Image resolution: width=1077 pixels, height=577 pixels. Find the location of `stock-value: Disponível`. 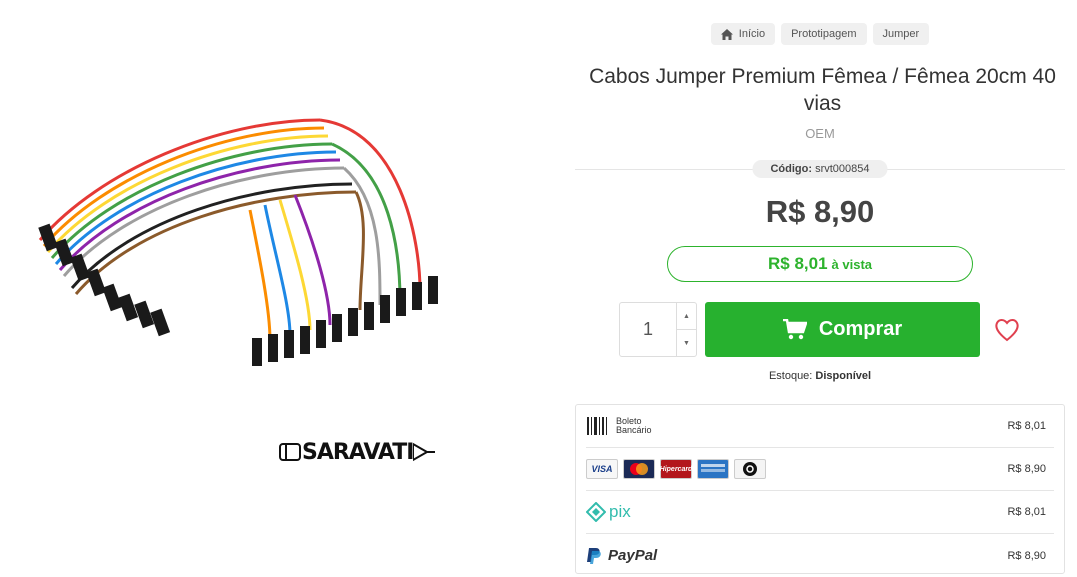

stock-value: Disponível is located at coordinates (843, 376).